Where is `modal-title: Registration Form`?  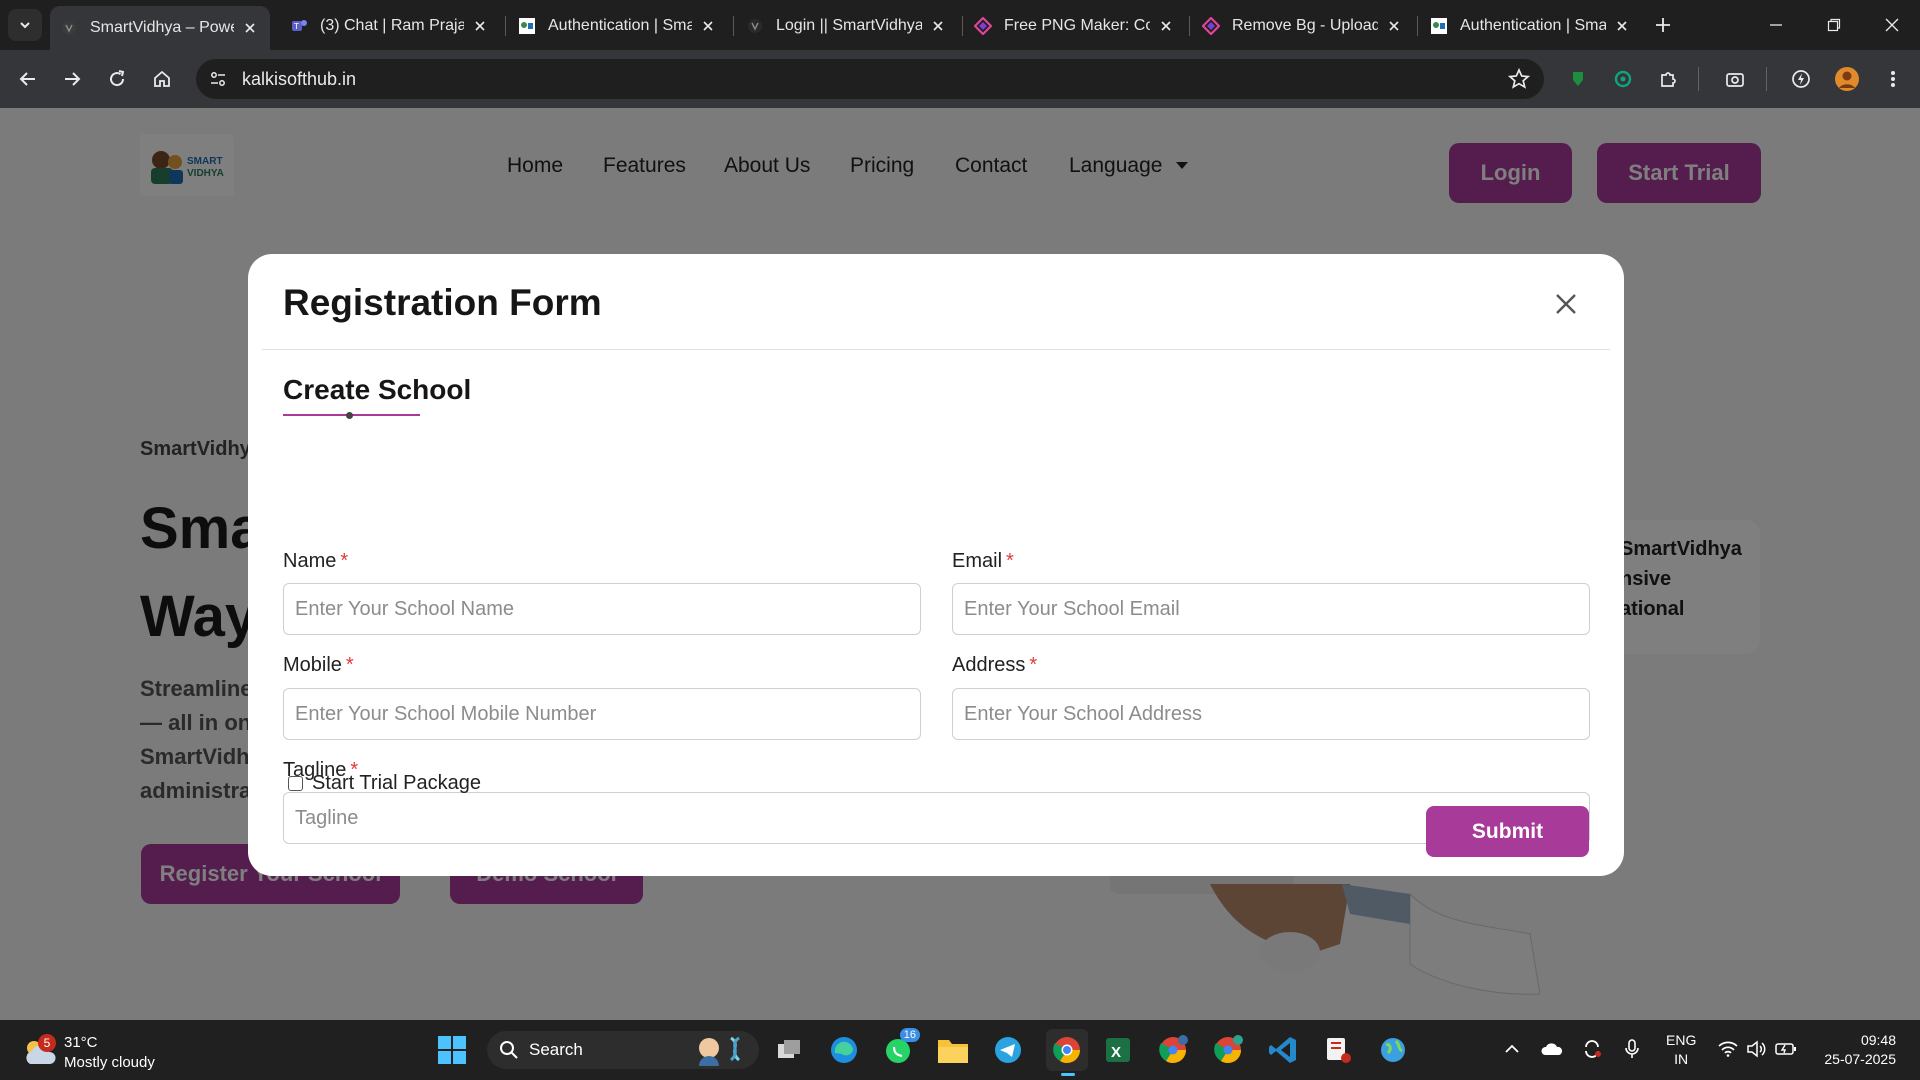 modal-title: Registration Form is located at coordinates (442, 302).